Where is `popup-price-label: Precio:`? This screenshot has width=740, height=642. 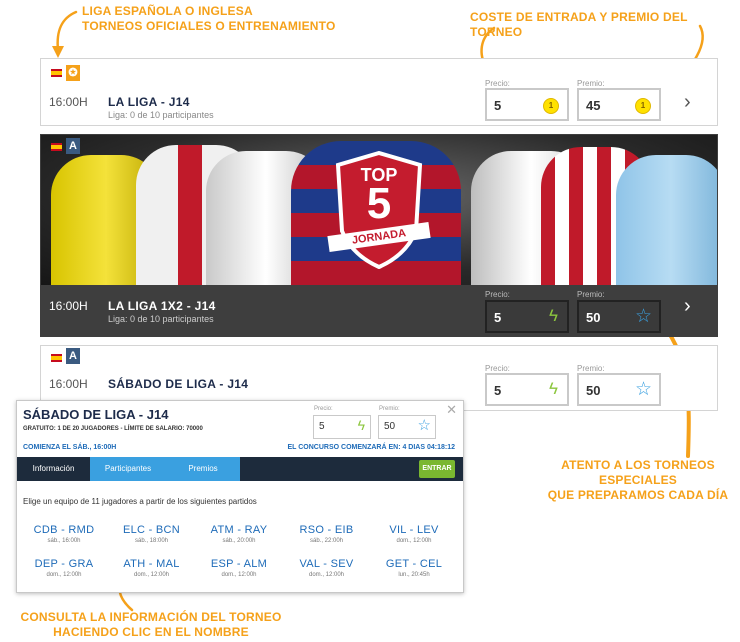 popup-price-label: Precio: is located at coordinates (323, 409).